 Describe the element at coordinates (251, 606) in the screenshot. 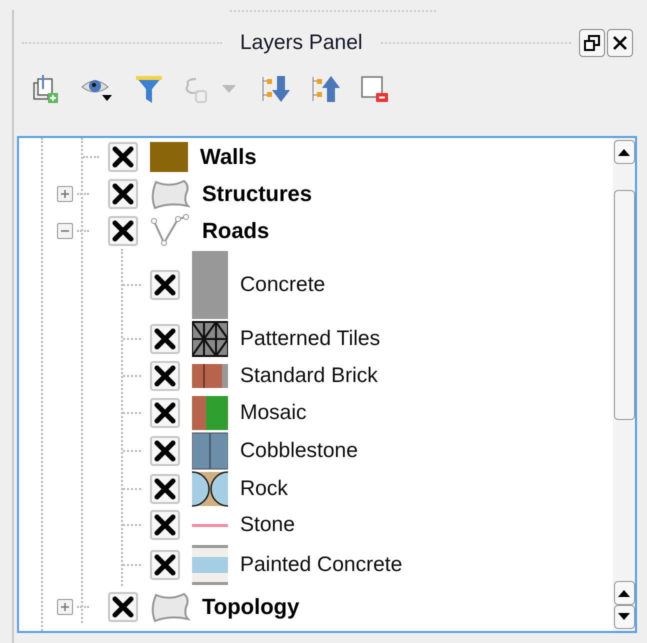

I see `layer-name: Topology` at that location.